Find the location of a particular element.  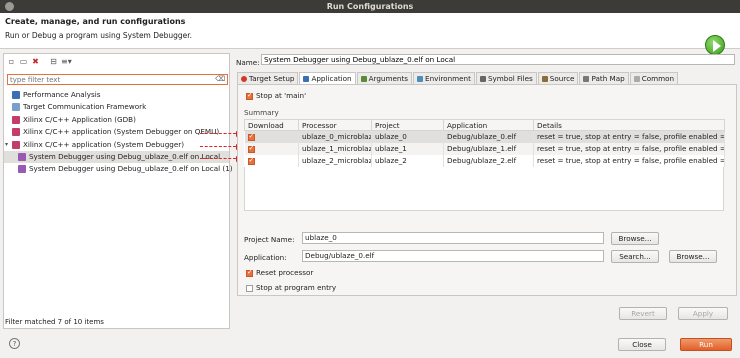

reset-processor-checkbox is located at coordinates (249, 272).